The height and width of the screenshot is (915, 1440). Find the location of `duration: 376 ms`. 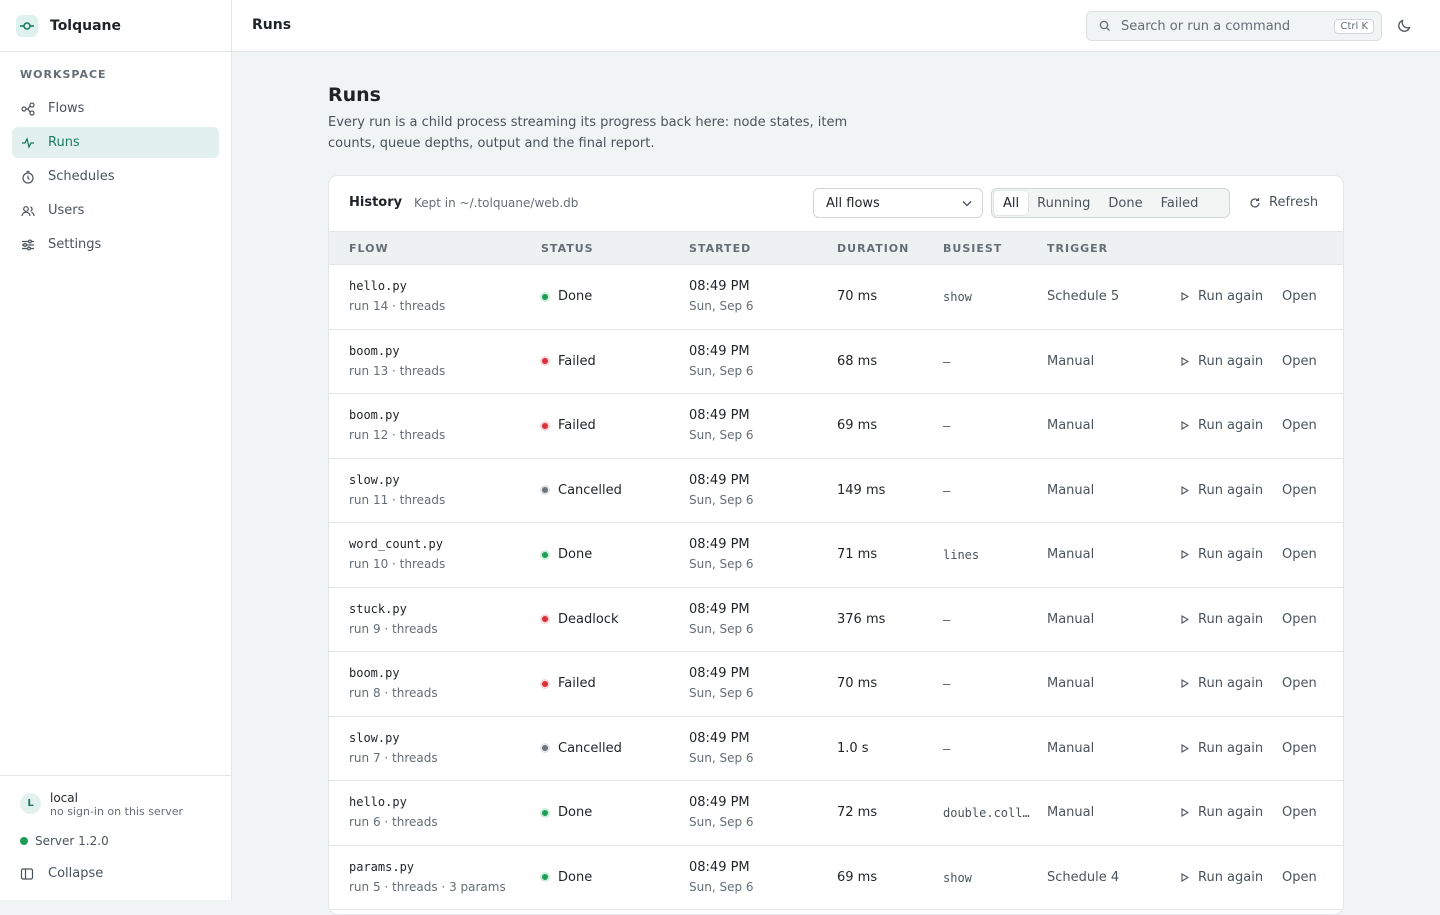

duration: 376 ms is located at coordinates (861, 619).